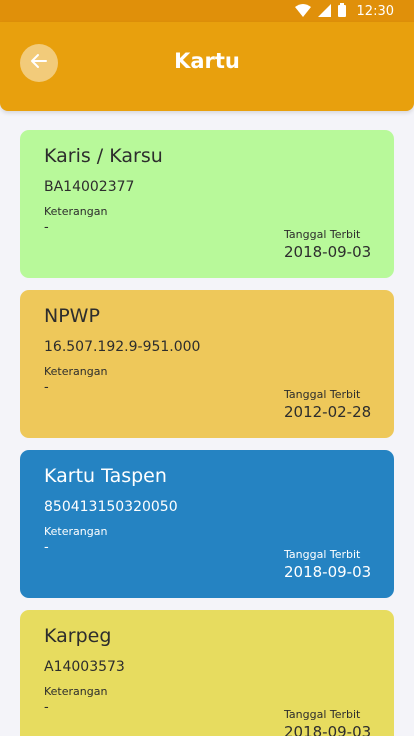 This screenshot has width=414, height=736. What do you see at coordinates (207, 11) in the screenshot?
I see `status-bar: 12:30` at bounding box center [207, 11].